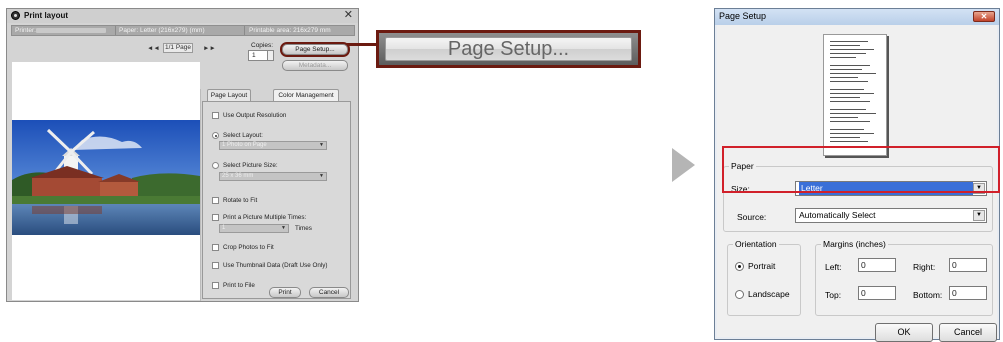 Image resolution: width=1003 pixels, height=342 pixels. Describe the element at coordinates (683, 165) in the screenshot. I see `arrow-right-icon` at that location.